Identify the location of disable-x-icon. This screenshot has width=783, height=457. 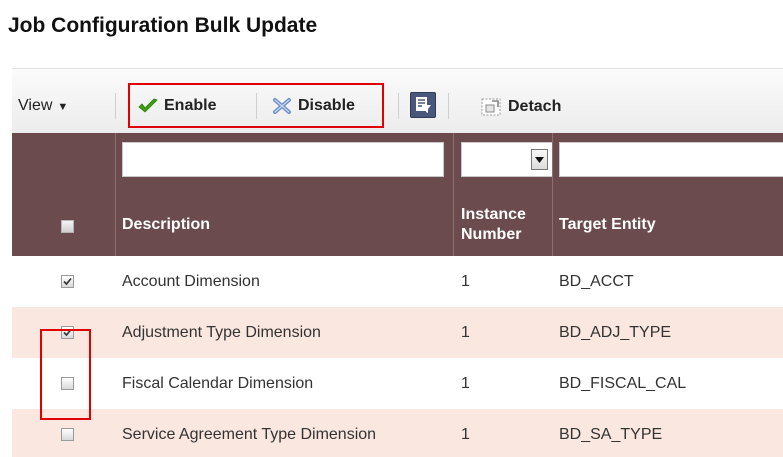
(282, 106).